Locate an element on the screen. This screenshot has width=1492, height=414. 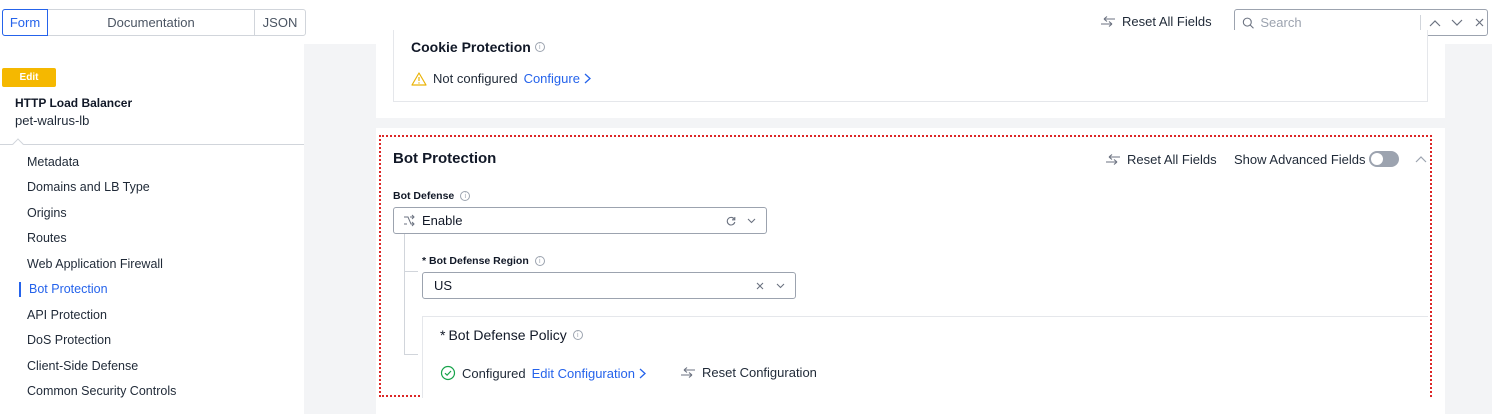
bot-defense-policy-title-text: Bot Defense Policy is located at coordinates (507, 335).